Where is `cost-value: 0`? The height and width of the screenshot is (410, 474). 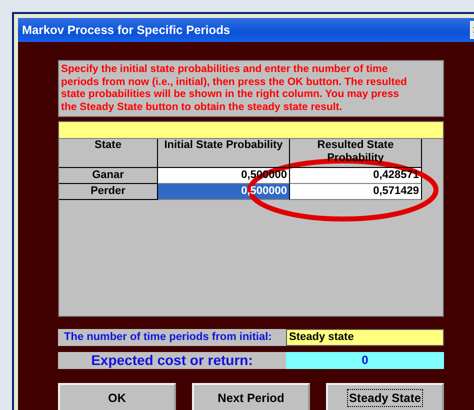 cost-value: 0 is located at coordinates (365, 360).